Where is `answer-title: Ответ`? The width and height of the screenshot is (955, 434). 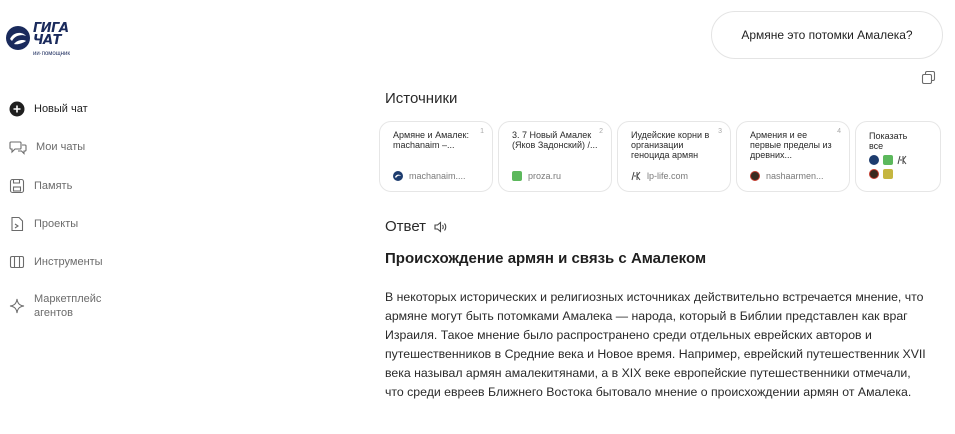
answer-title: Ответ is located at coordinates (417, 226).